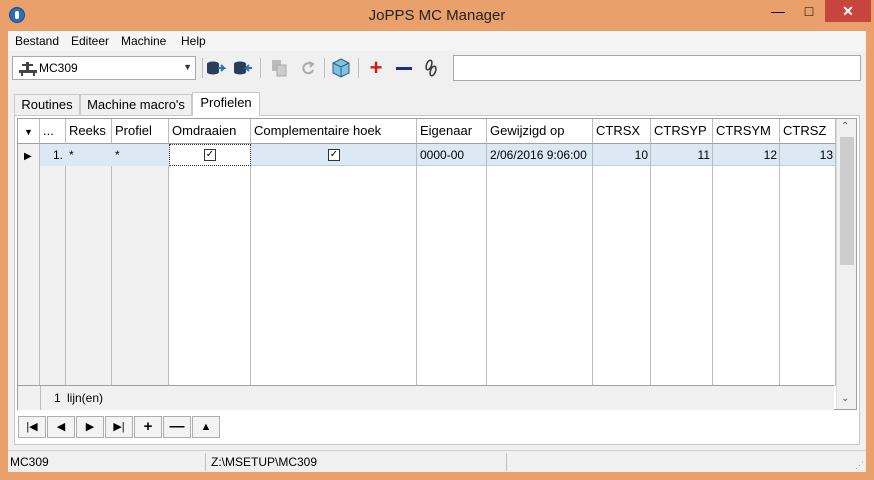  What do you see at coordinates (778, 11) in the screenshot?
I see `minimize-button: —` at bounding box center [778, 11].